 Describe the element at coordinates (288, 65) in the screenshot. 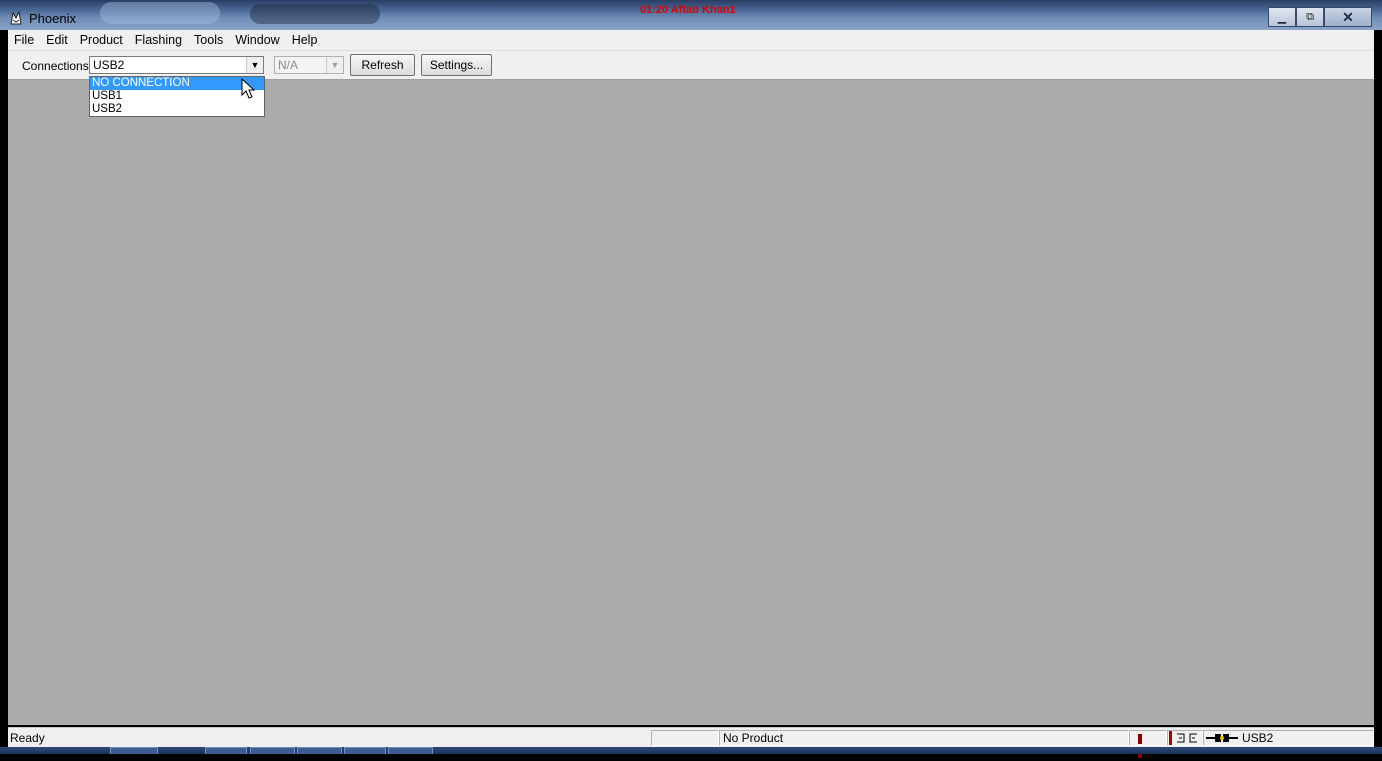

I see `secondary-select-value: N/A` at that location.